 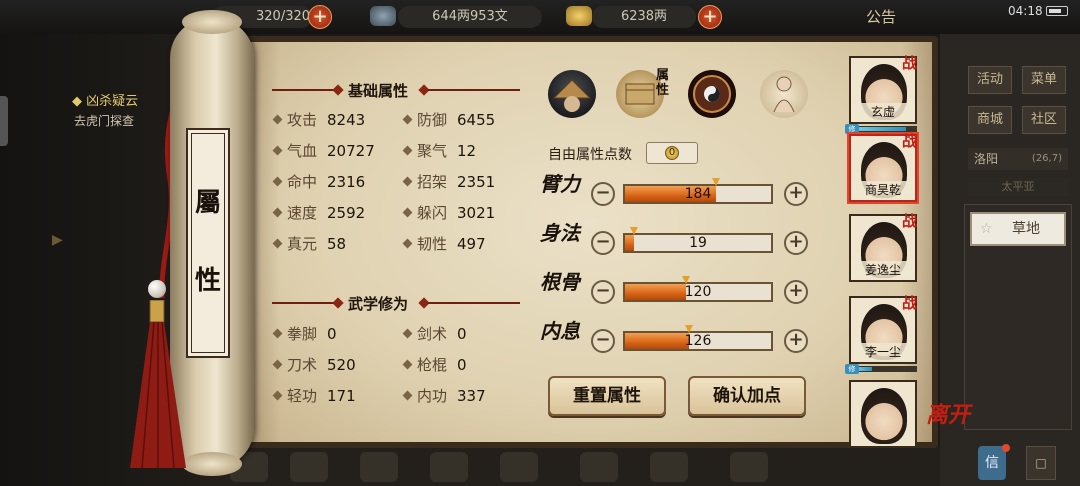 What do you see at coordinates (207, 203) in the screenshot?
I see `title-char-1: 屬` at bounding box center [207, 203].